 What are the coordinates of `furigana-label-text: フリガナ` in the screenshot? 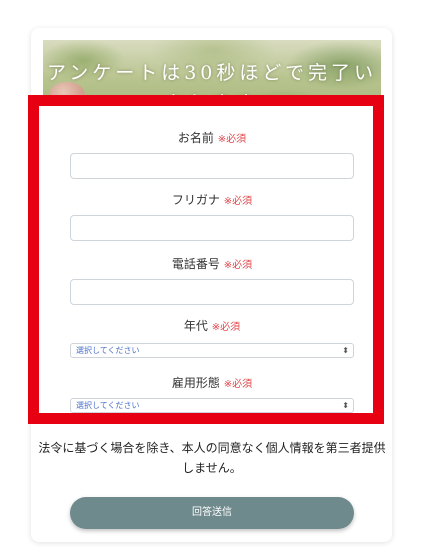 It's located at (195, 200).